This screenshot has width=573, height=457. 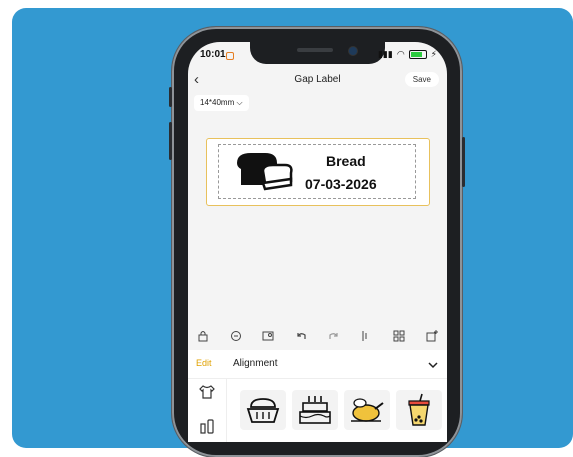 I want to click on add-frame-icon, so click(x=432, y=336).